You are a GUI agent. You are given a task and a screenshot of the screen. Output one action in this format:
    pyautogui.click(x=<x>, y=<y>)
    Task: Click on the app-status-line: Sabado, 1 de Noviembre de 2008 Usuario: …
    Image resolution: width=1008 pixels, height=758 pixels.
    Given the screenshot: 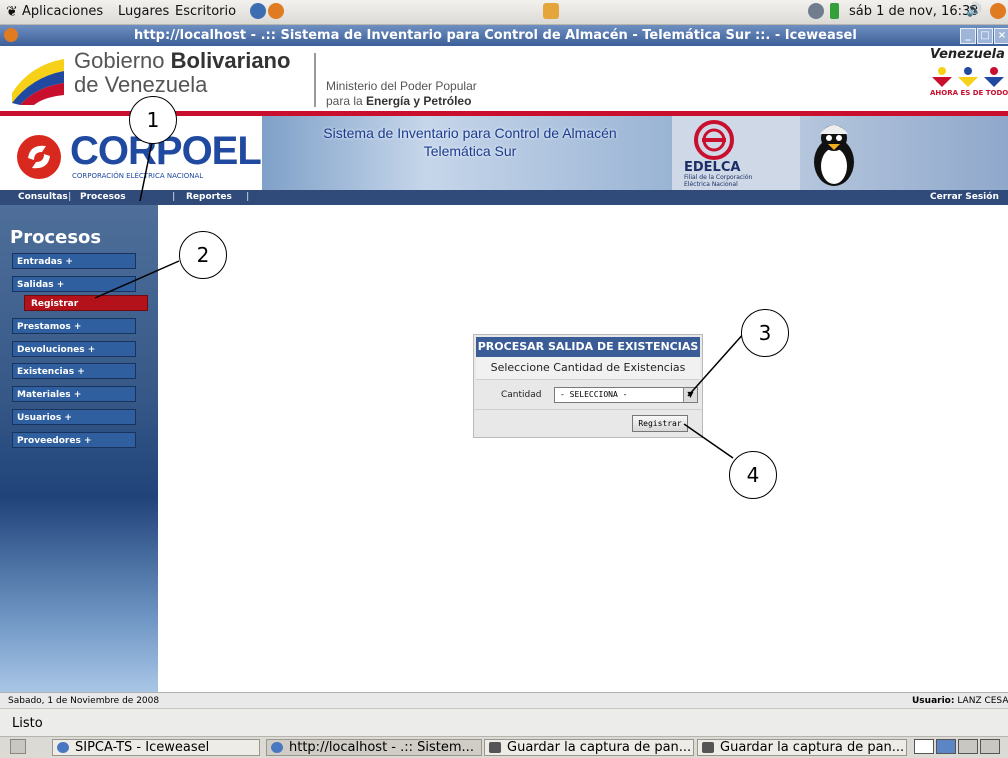 What is the action you would take?
    pyautogui.click(x=504, y=700)
    